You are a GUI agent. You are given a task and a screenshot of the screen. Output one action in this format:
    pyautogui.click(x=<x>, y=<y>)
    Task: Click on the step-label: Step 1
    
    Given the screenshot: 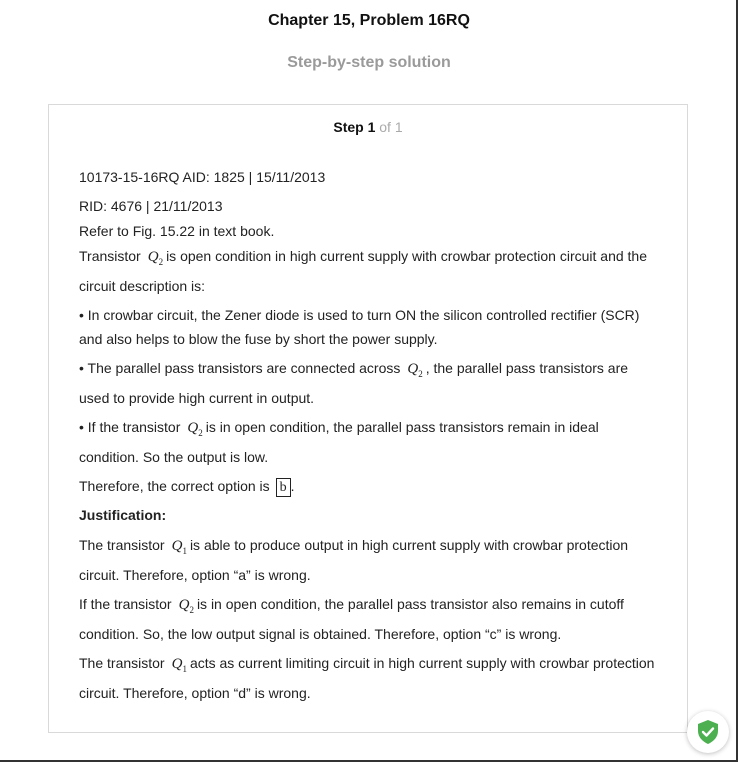 What is the action you would take?
    pyautogui.click(x=354, y=127)
    